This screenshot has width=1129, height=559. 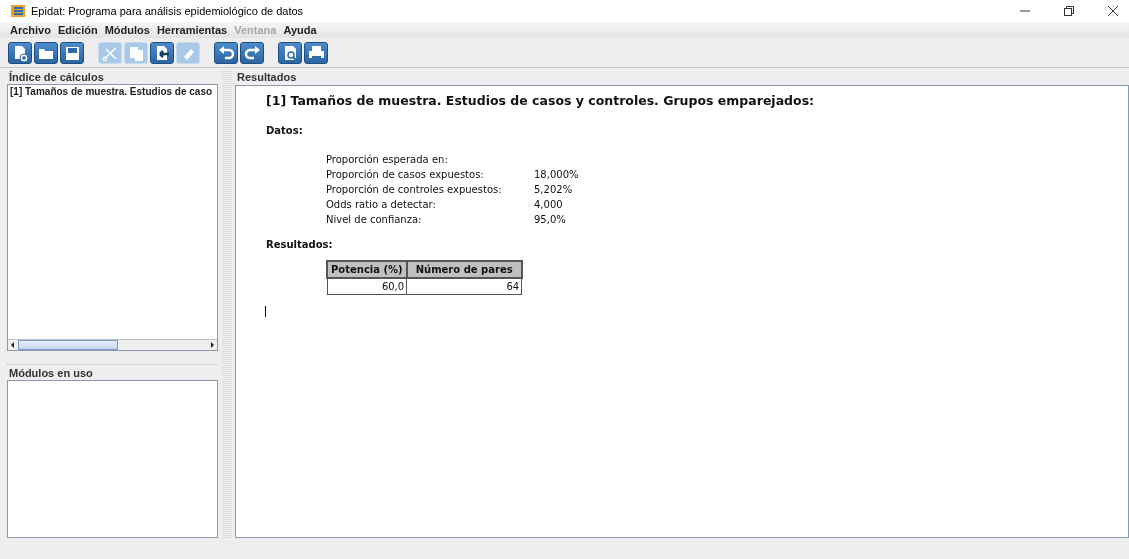 I want to click on column-header: Potencia (%), so click(x=367, y=269).